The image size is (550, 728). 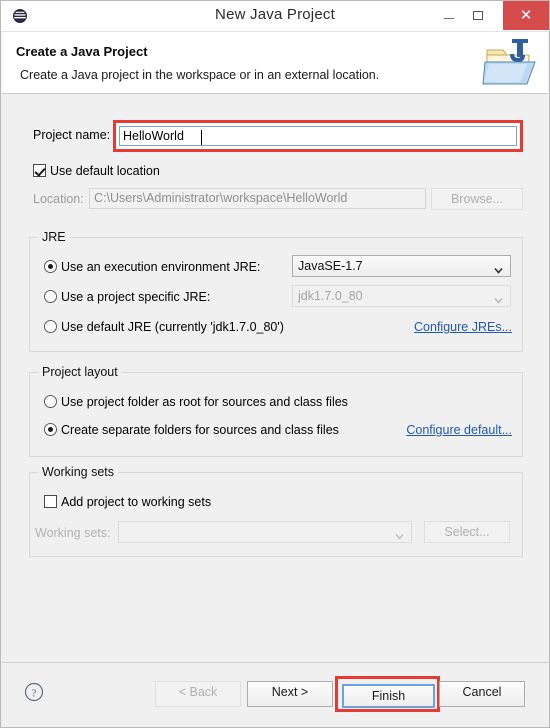 What do you see at coordinates (482, 694) in the screenshot?
I see `cancel-button: Cancel` at bounding box center [482, 694].